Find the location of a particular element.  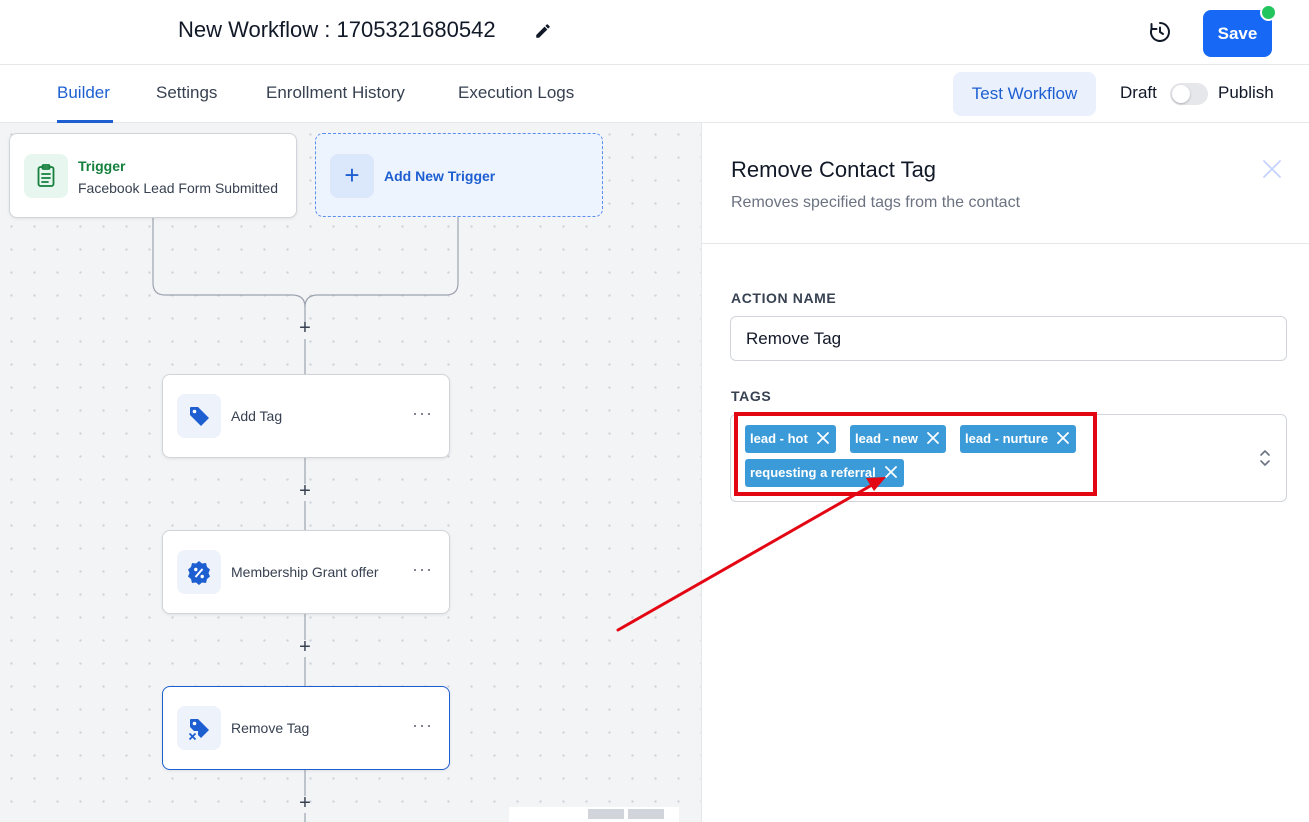

panel-title: Remove Contact Tag is located at coordinates (834, 169).